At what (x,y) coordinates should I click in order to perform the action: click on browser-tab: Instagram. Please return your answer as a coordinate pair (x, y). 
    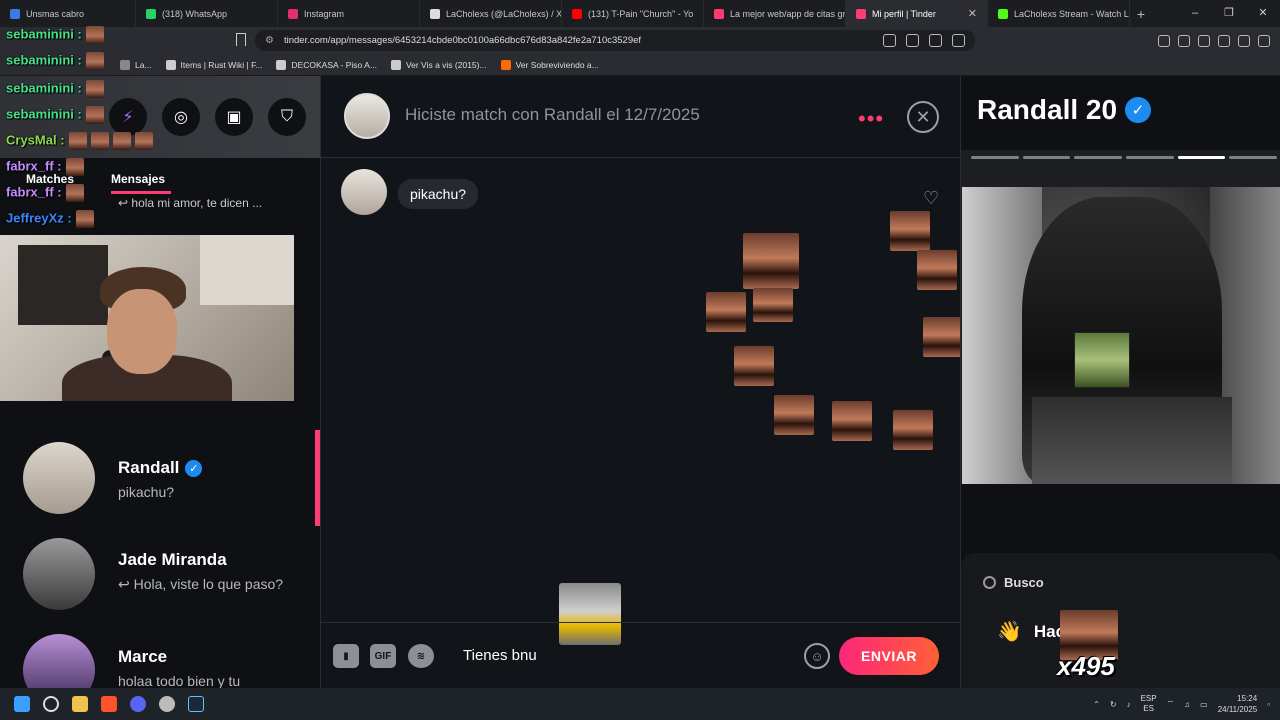
    Looking at the image, I should click on (349, 13).